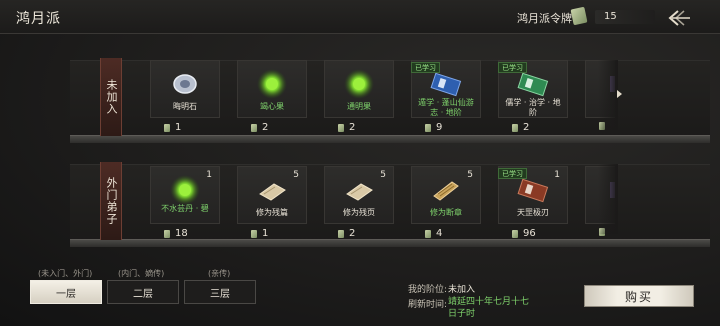  What do you see at coordinates (65, 273) in the screenshot?
I see `tab-1-caption: (未入门、外门)` at bounding box center [65, 273].